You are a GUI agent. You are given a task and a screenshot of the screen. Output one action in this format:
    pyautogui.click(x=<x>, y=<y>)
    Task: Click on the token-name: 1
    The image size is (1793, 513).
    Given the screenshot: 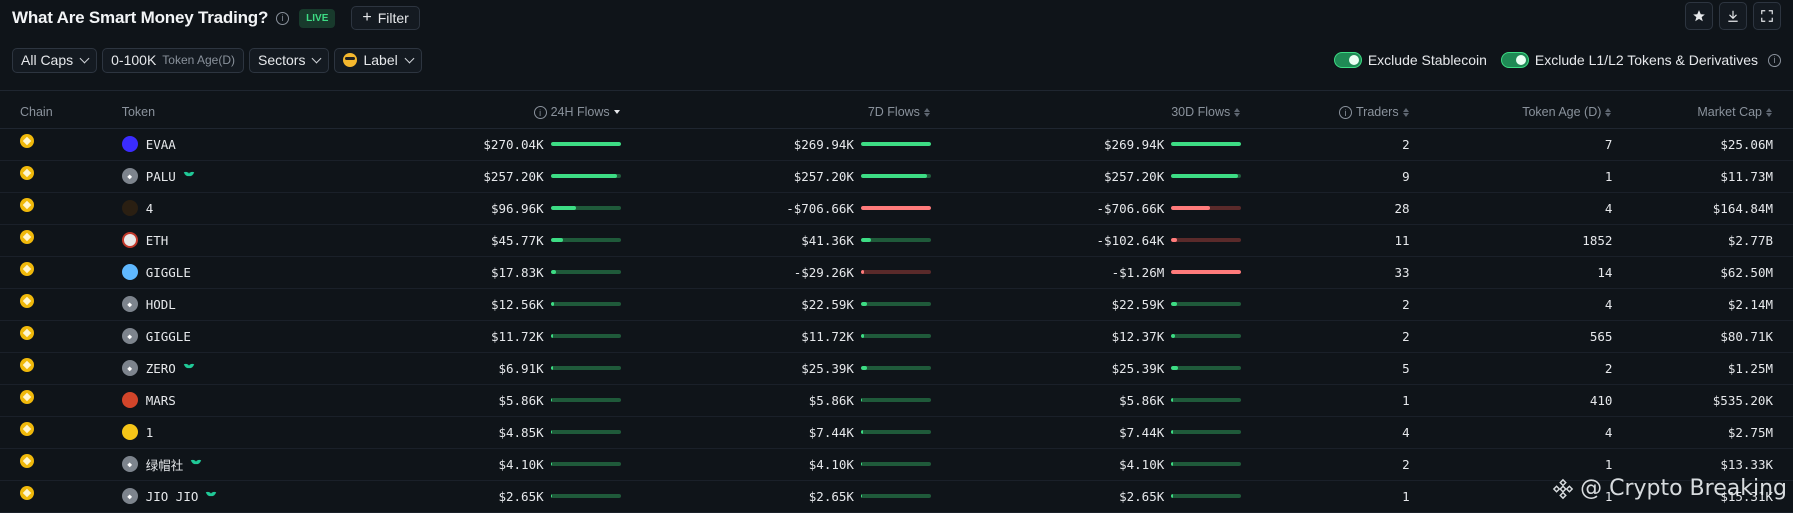 What is the action you would take?
    pyautogui.click(x=150, y=432)
    